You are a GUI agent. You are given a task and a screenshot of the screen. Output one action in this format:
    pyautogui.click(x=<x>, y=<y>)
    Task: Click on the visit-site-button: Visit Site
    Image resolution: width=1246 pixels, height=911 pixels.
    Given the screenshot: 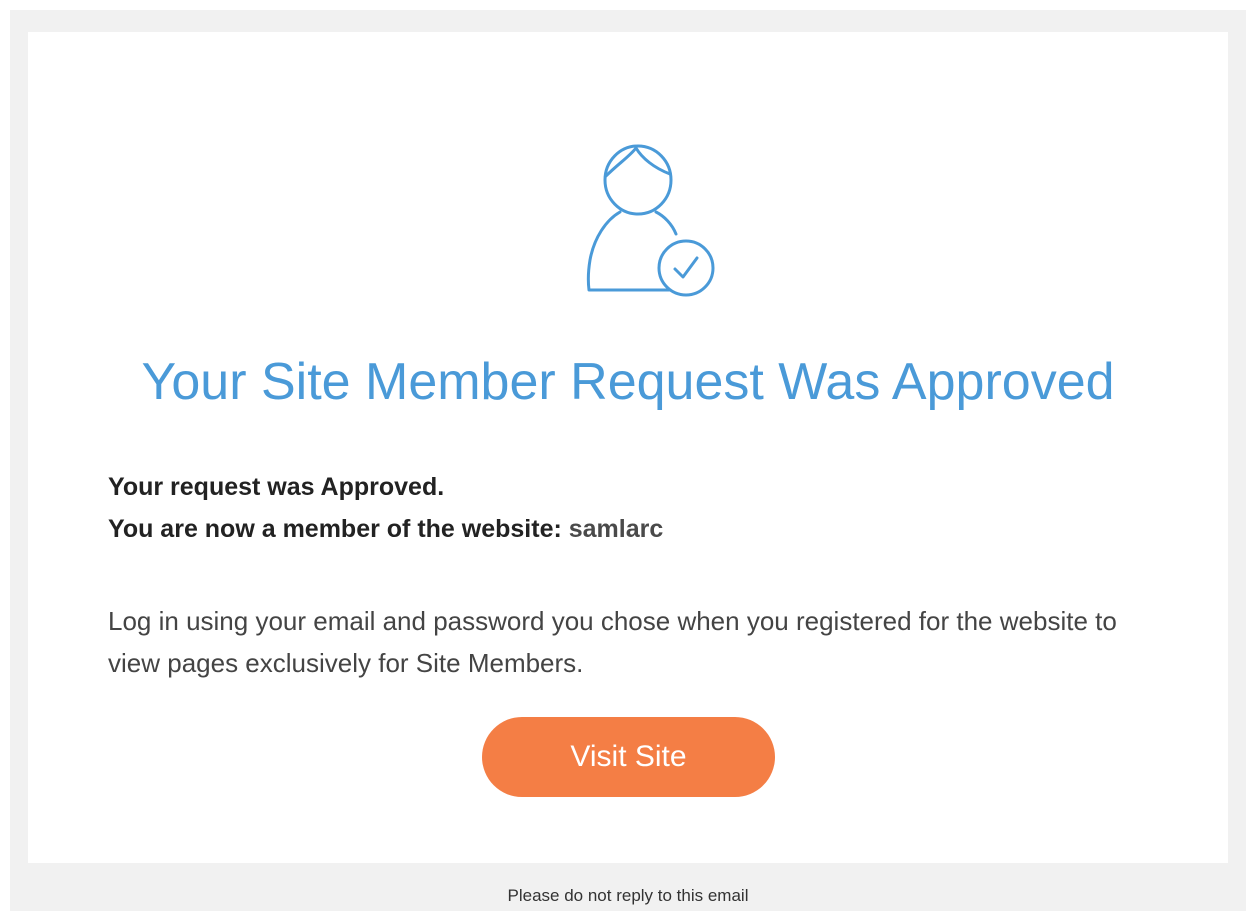 What is the action you would take?
    pyautogui.click(x=628, y=757)
    